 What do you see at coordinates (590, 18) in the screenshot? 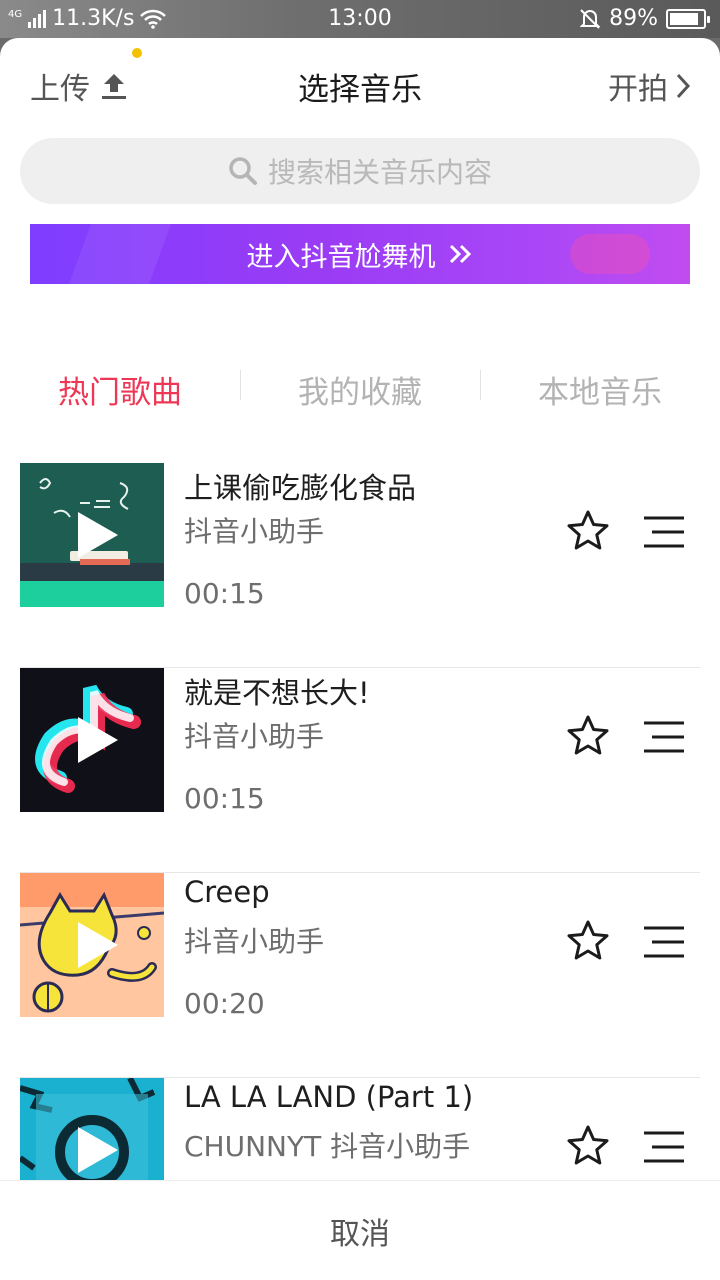
I see `mute-bell-icon` at bounding box center [590, 18].